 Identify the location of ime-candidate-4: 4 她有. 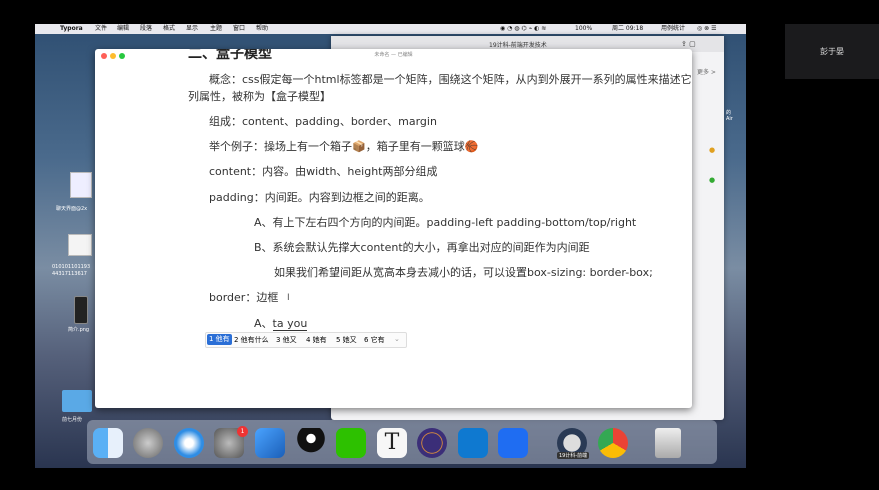
(316, 340).